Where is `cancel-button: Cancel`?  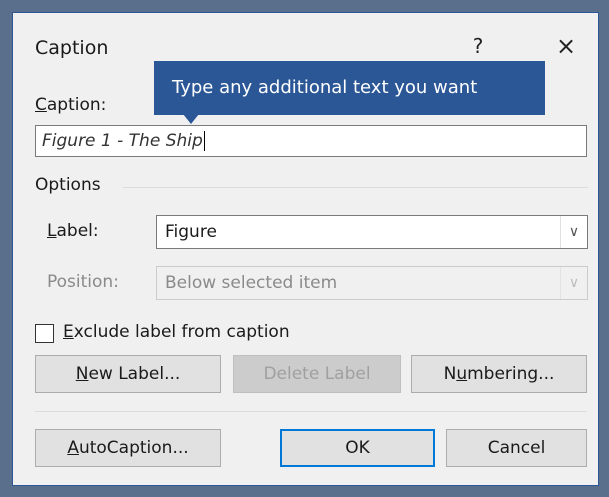
cancel-button: Cancel is located at coordinates (516, 448).